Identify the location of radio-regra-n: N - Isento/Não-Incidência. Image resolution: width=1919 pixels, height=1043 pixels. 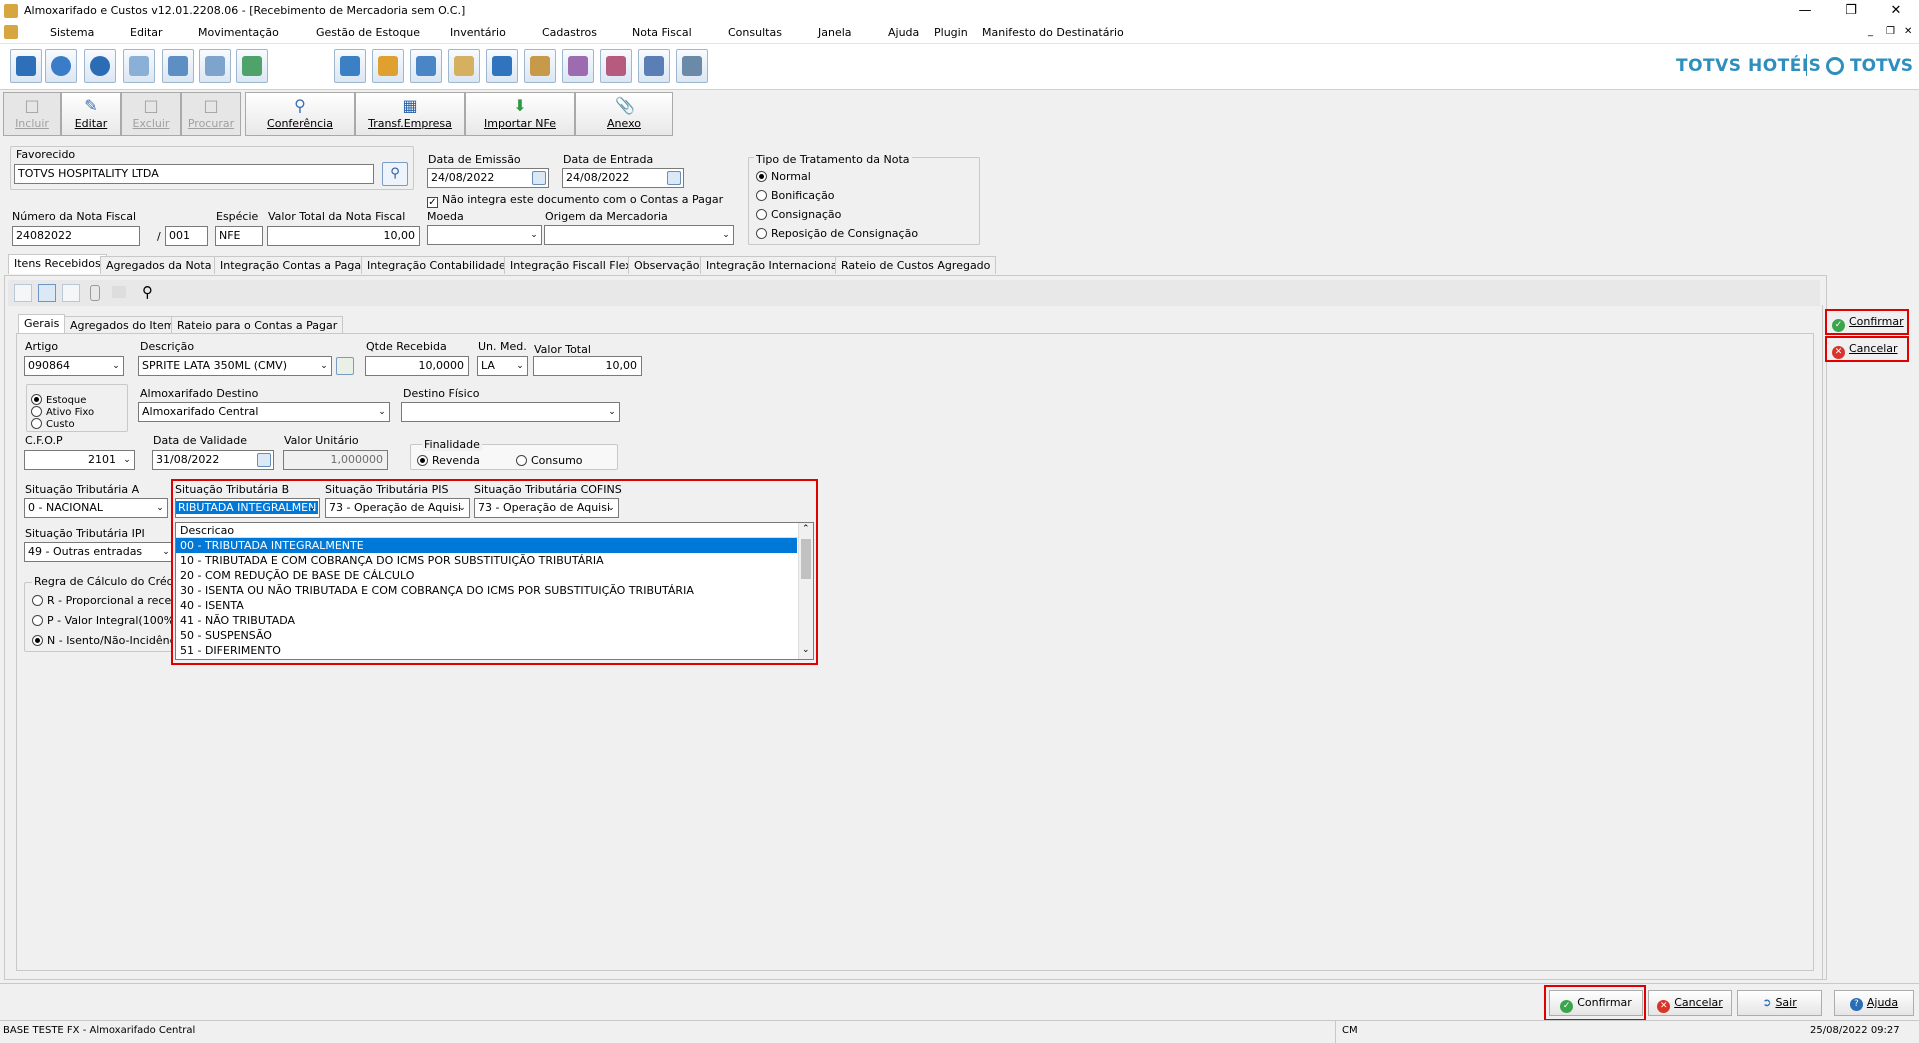
(108, 640).